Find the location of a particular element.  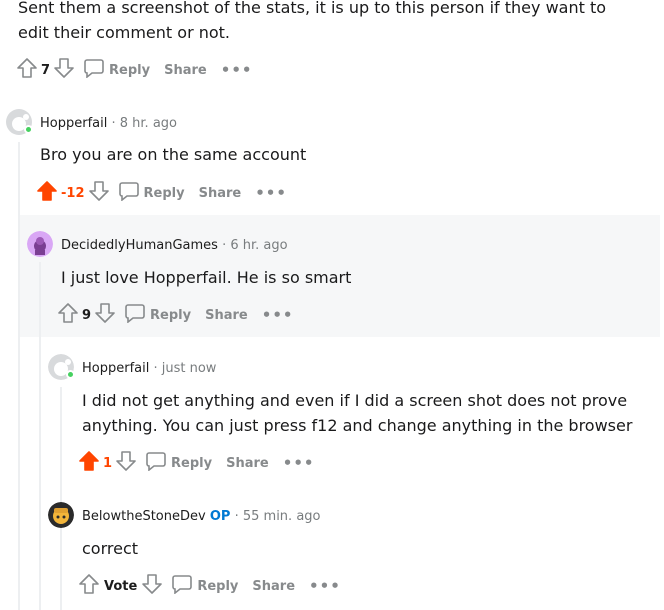

thread-line-level1 is located at coordinates (19, 376).